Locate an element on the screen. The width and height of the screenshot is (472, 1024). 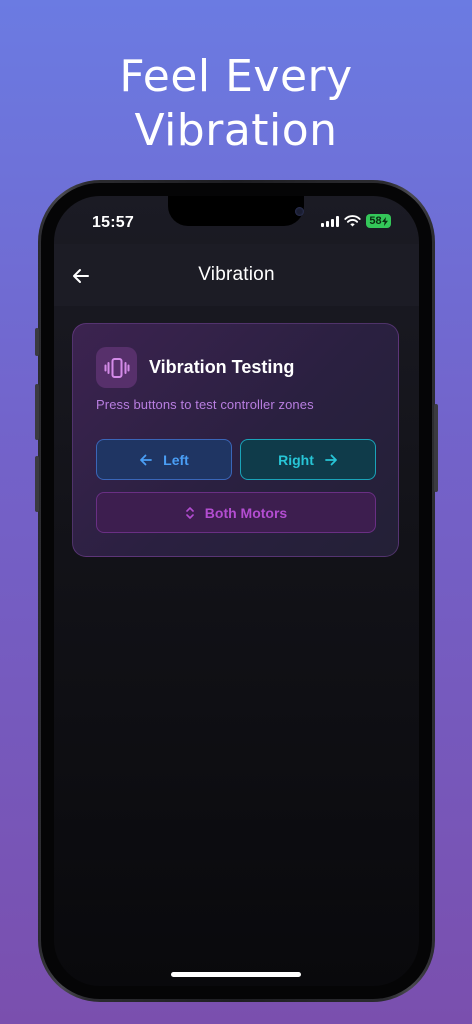
vibrate-right-button: Right is located at coordinates (308, 459).